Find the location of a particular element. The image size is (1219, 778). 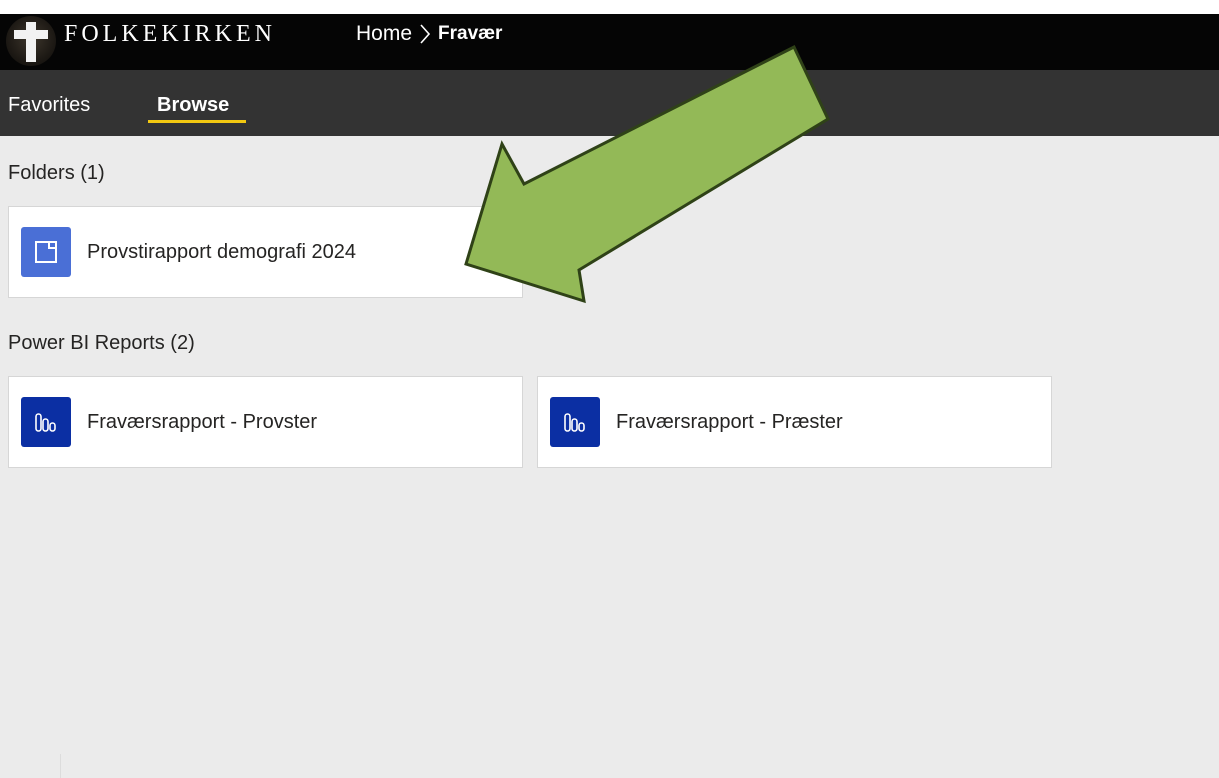

nav-bar: Favorites Browse is located at coordinates (609, 103).